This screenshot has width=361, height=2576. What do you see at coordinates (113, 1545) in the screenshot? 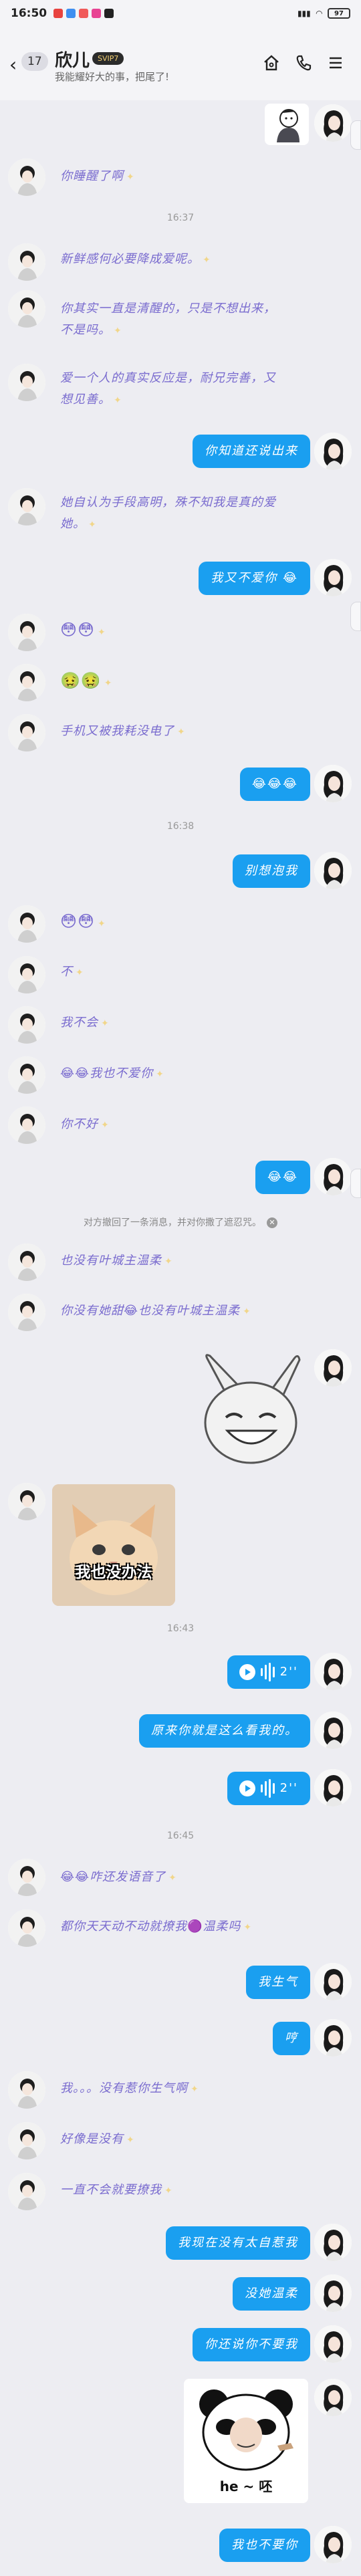
I see `sticker-cat-image: 我也没办法` at bounding box center [113, 1545].